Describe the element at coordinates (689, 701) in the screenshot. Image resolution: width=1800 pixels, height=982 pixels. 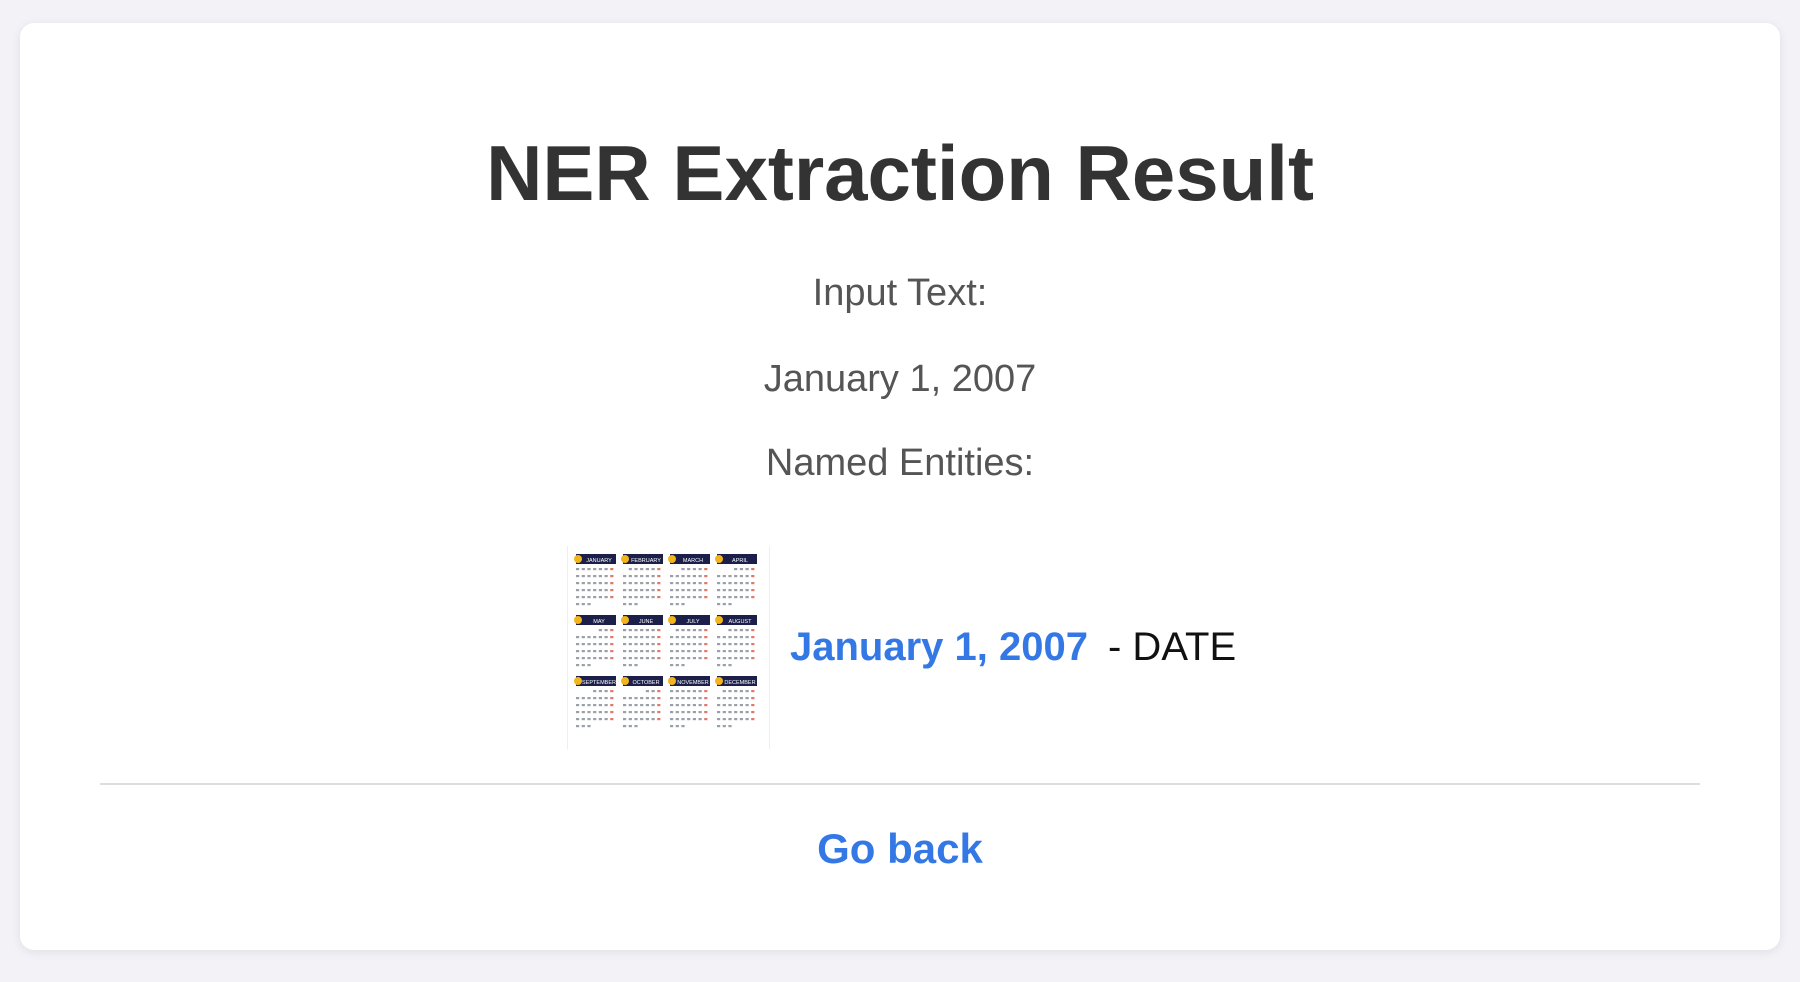
I see `calendar-month: NOVEMBER` at that location.